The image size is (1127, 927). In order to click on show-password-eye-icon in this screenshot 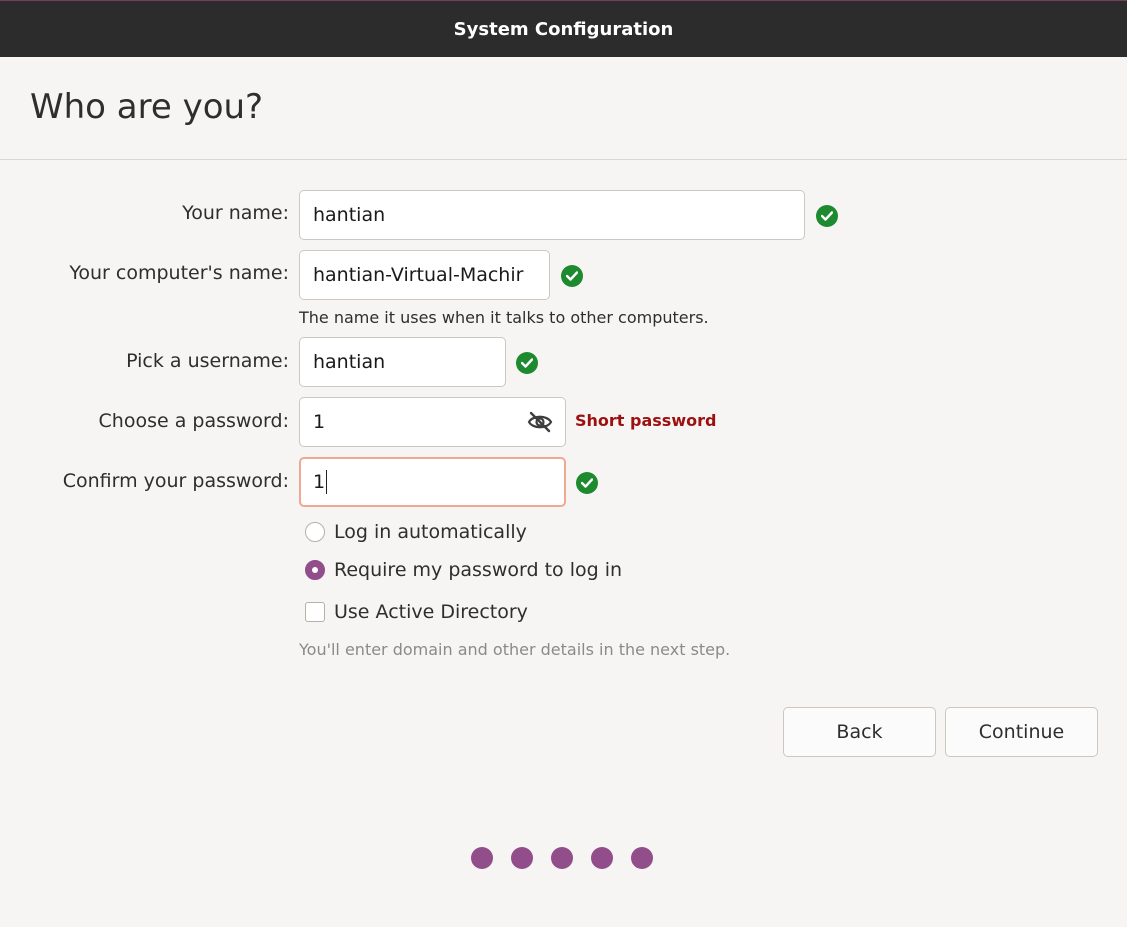, I will do `click(540, 422)`.